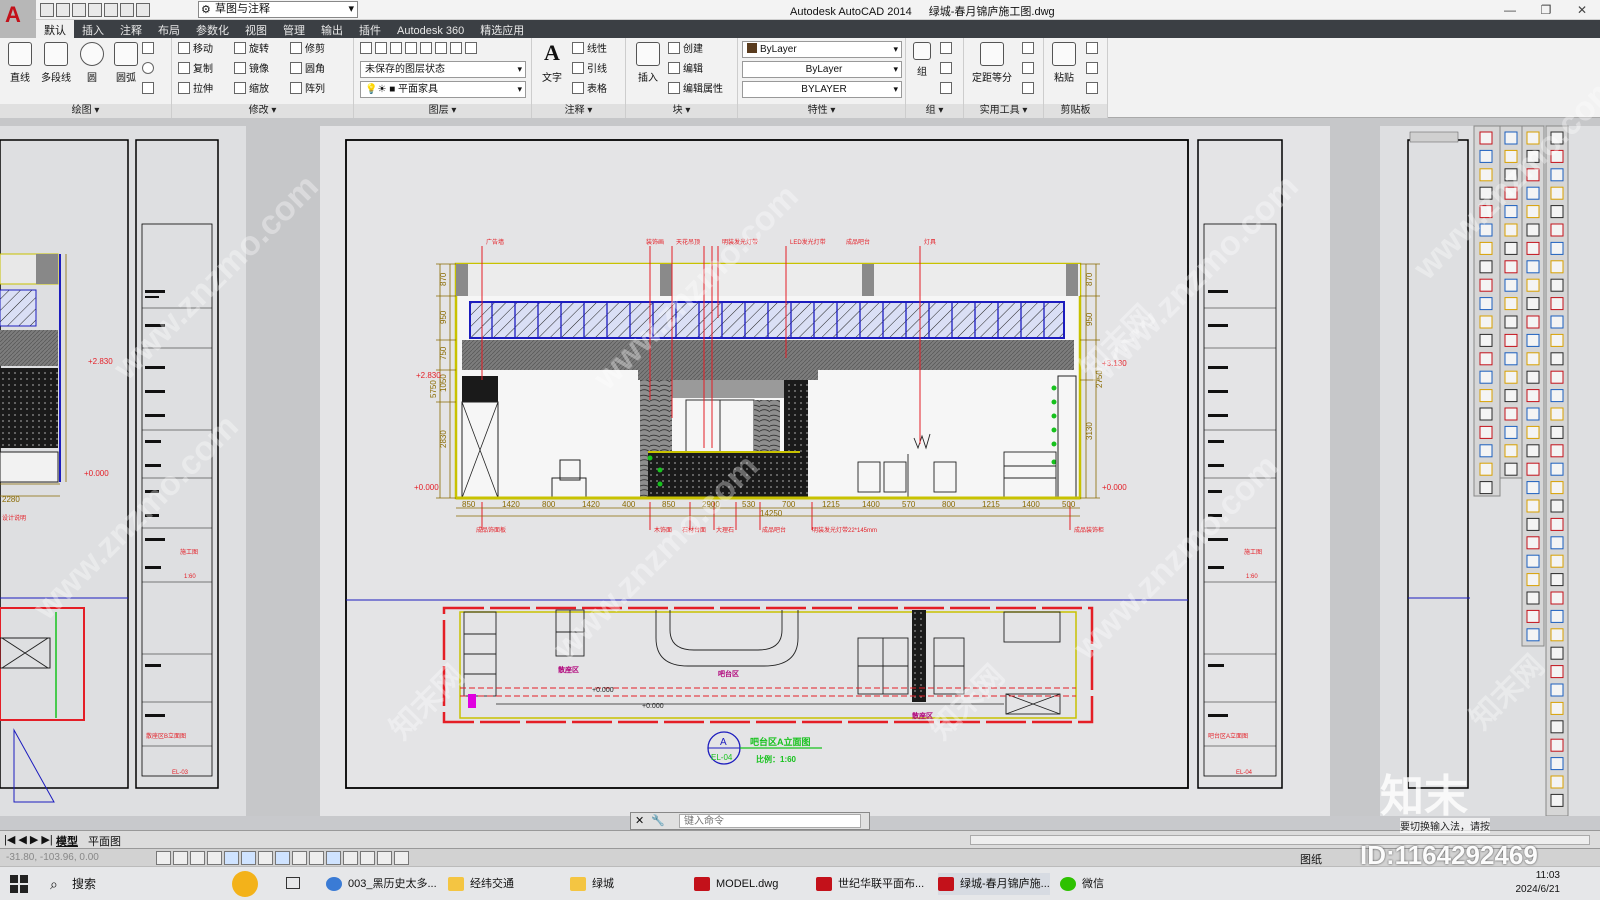 This screenshot has height=900, width=1600. I want to click on calculator-button, so click(1029, 90).